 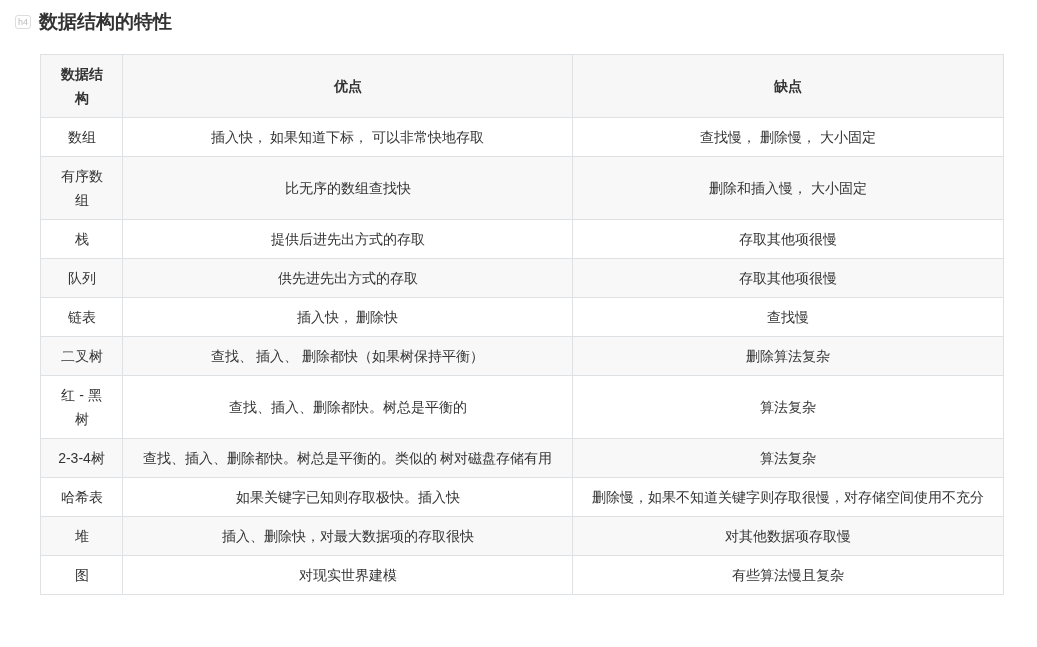 What do you see at coordinates (347, 188) in the screenshot?
I see `table-cell: 比无序的数组查找快` at bounding box center [347, 188].